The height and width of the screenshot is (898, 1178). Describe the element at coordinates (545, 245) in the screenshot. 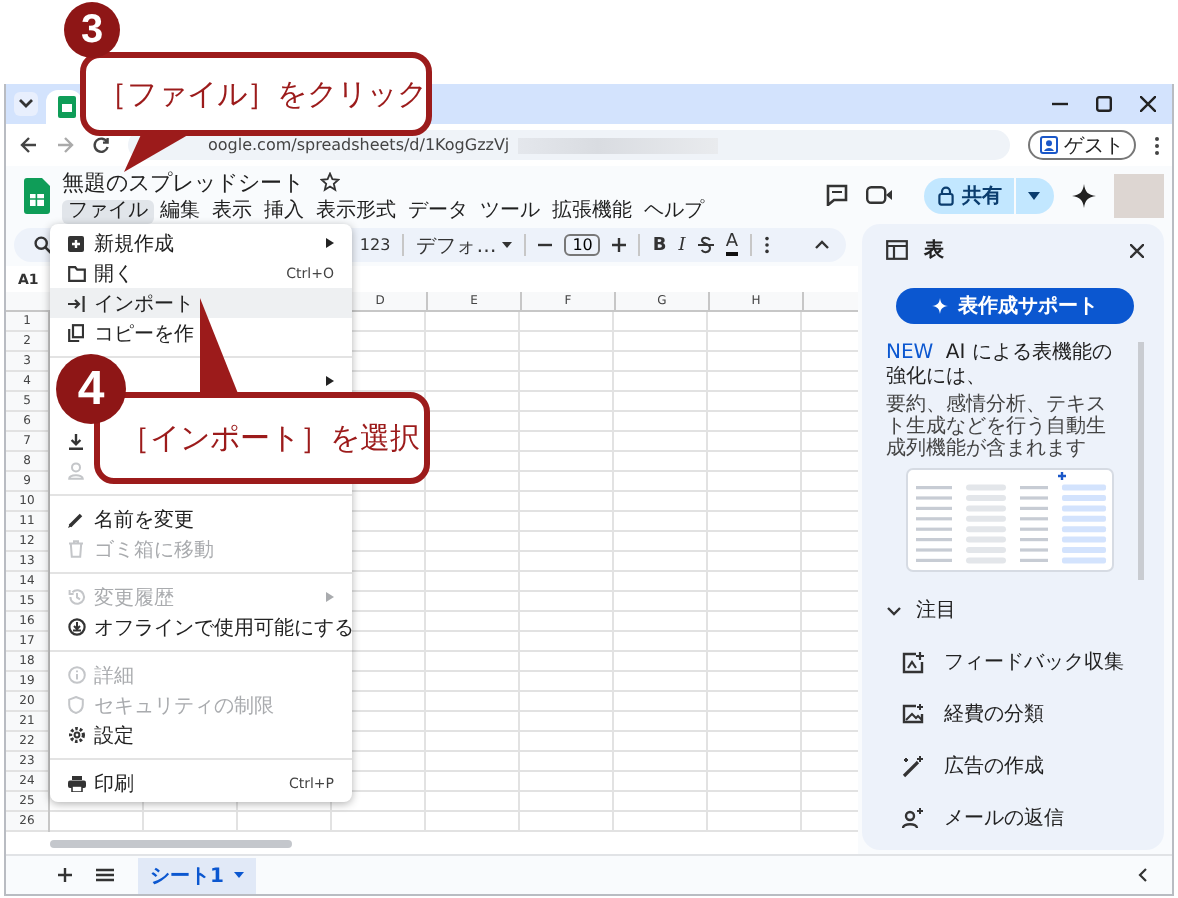

I see `minus-icon` at that location.